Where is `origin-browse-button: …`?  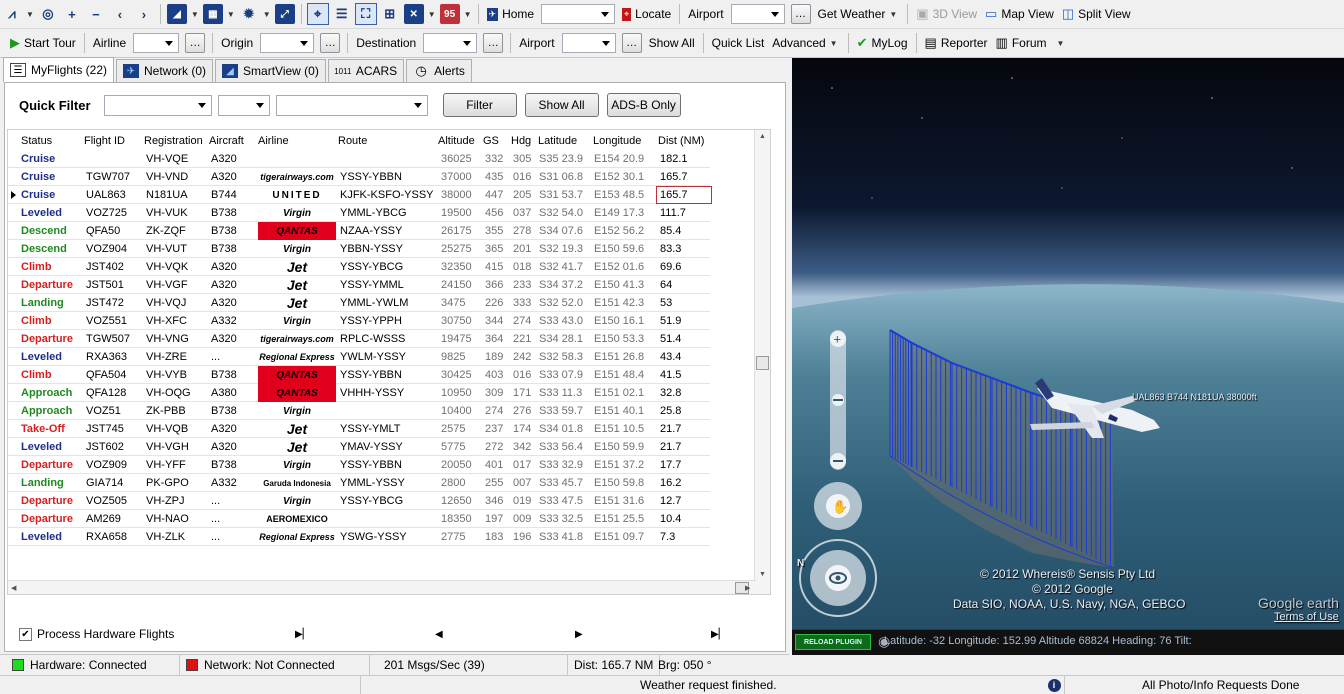 origin-browse-button: … is located at coordinates (330, 43).